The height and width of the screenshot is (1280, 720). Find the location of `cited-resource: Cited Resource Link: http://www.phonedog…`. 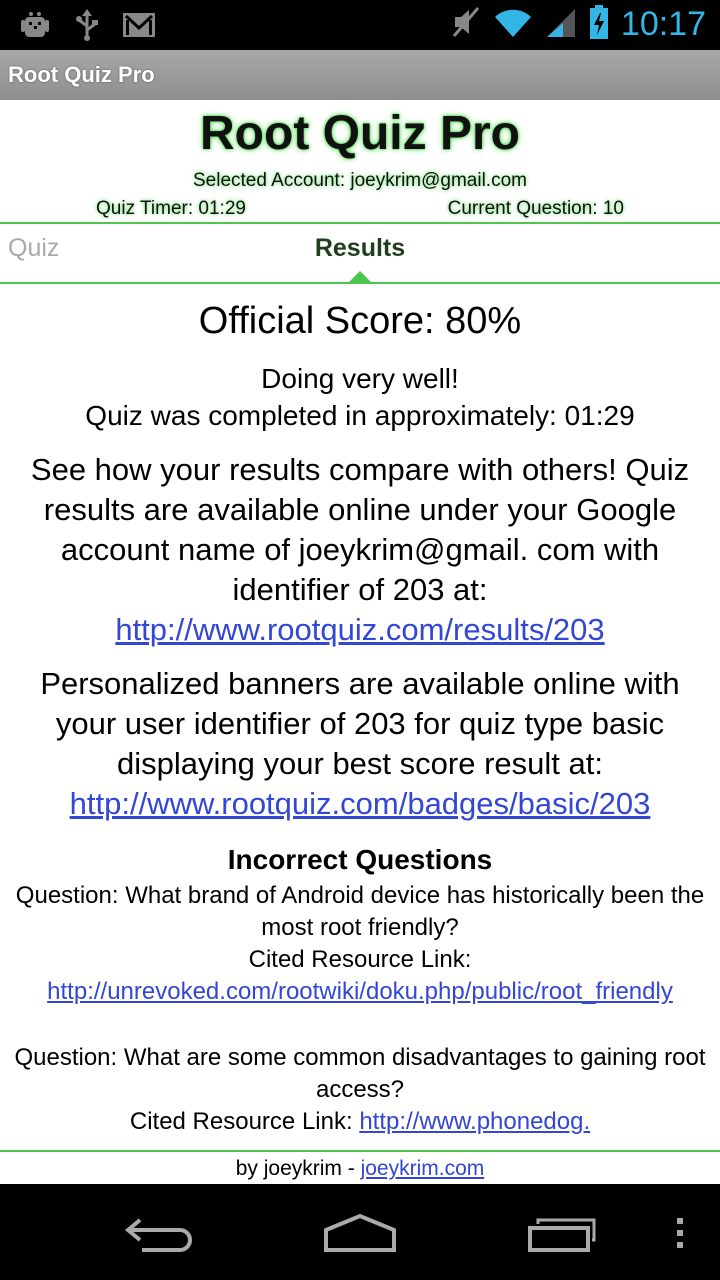

cited-resource: Cited Resource Link: http://www.phonedog… is located at coordinates (360, 1122).